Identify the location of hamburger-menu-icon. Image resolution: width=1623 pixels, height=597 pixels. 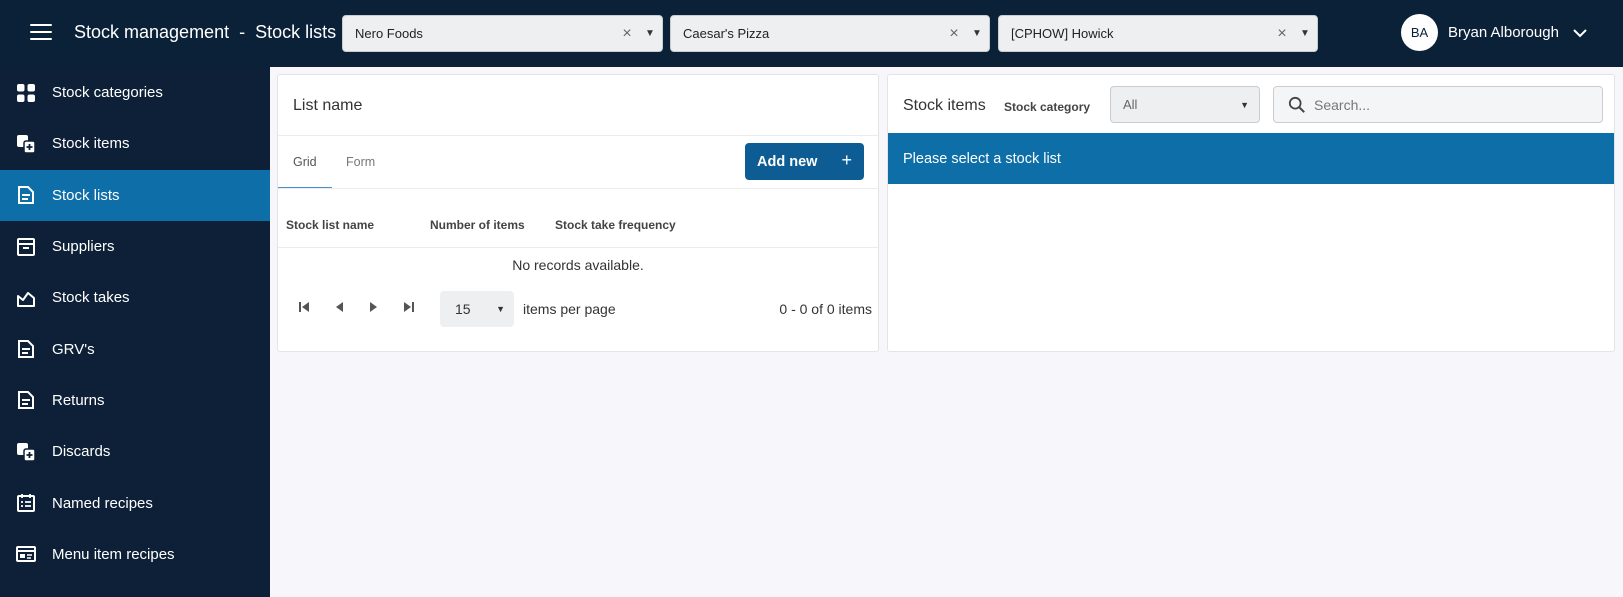
(41, 33).